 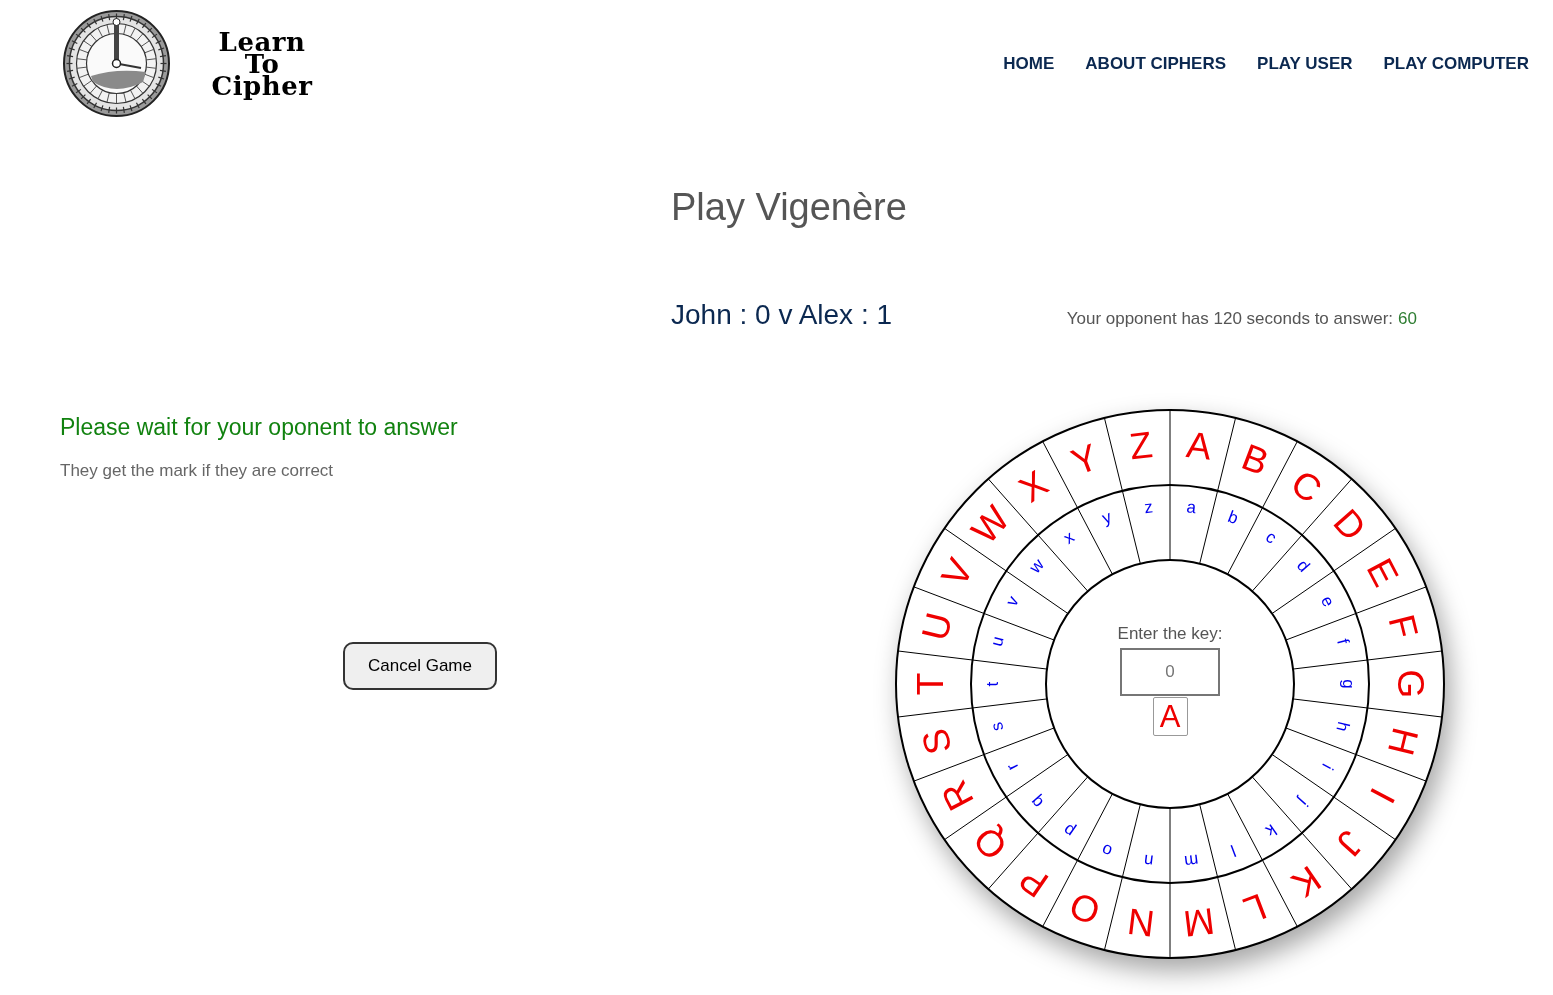 What do you see at coordinates (1191, 860) in the screenshot?
I see `inner-ring-letter: m` at bounding box center [1191, 860].